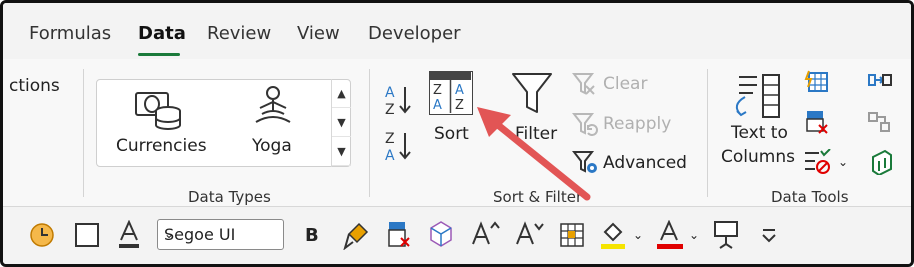 The image size is (914, 267). What do you see at coordinates (451, 134) in the screenshot?
I see `sort-button: Sort` at bounding box center [451, 134].